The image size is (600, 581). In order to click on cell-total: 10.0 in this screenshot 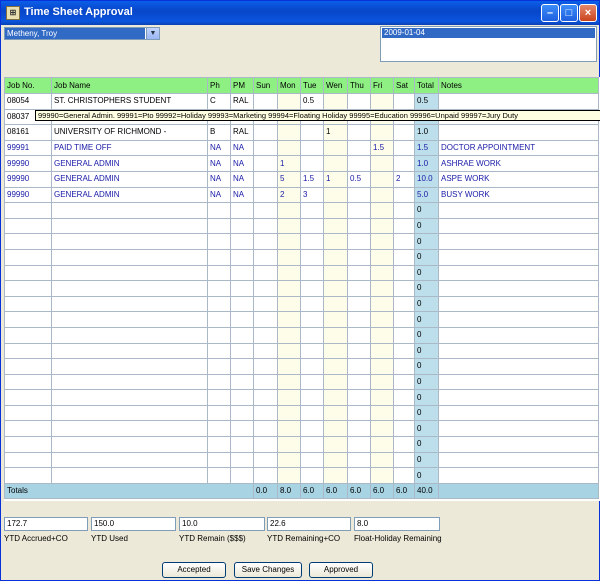, I will do `click(426, 179)`.